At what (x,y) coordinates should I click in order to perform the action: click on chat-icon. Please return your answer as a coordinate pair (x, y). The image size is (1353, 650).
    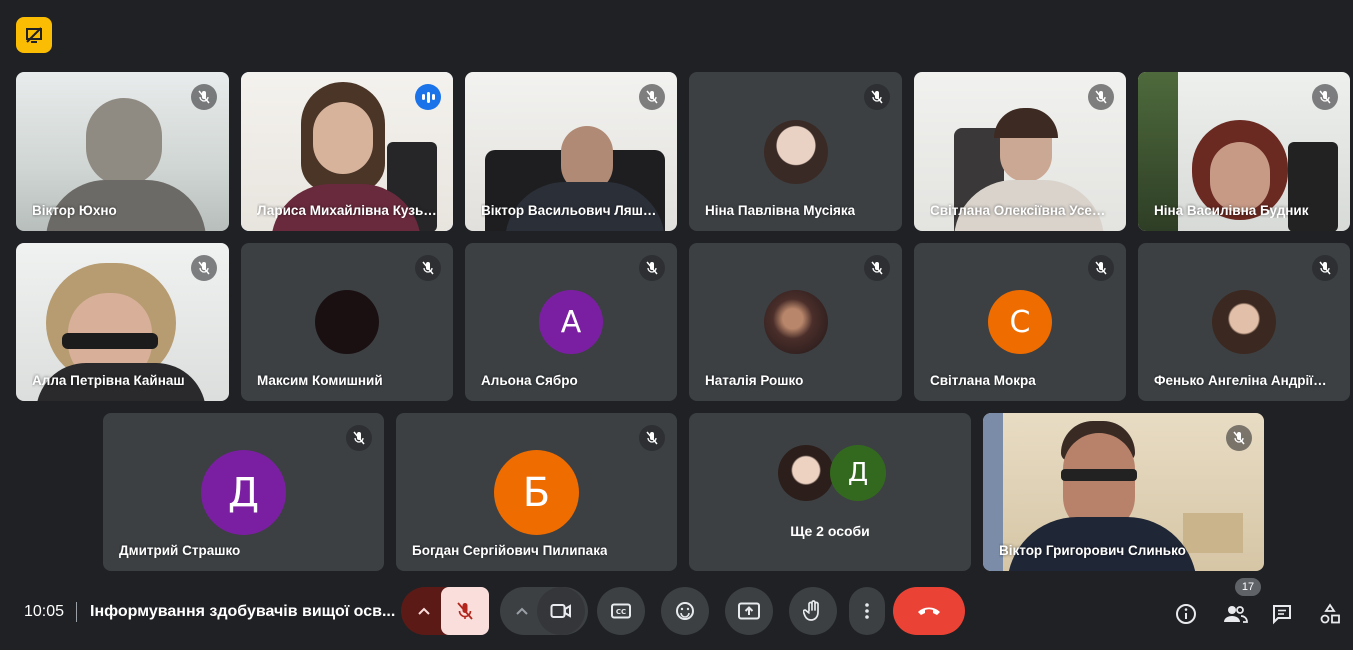
    Looking at the image, I should click on (1282, 615).